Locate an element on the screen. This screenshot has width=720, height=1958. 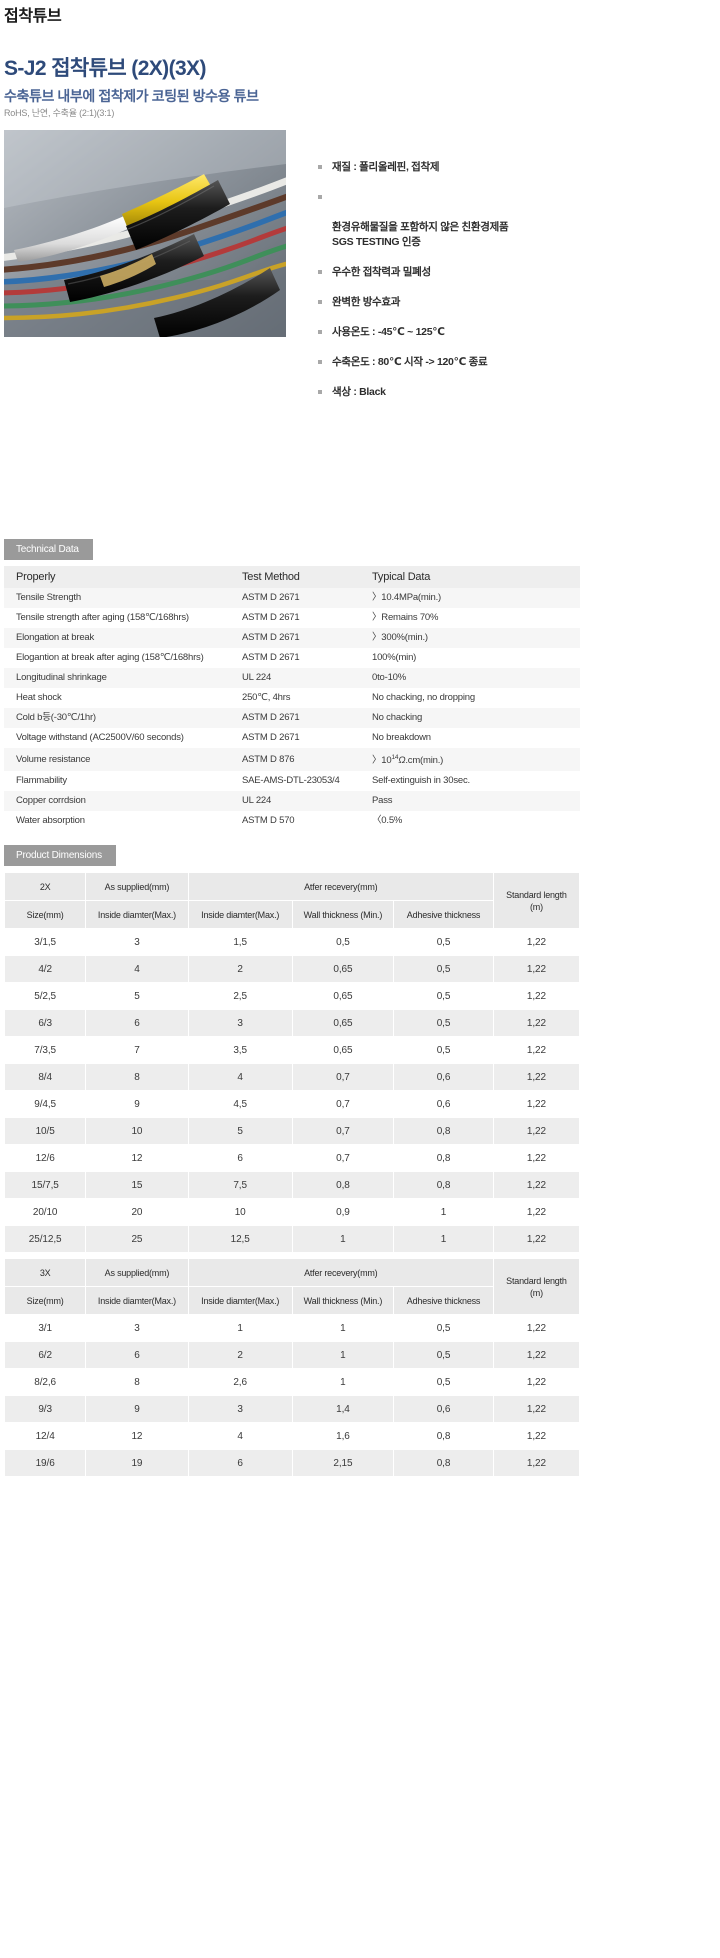
cell-typical-data: 〉300%(min.) is located at coordinates (400, 637).